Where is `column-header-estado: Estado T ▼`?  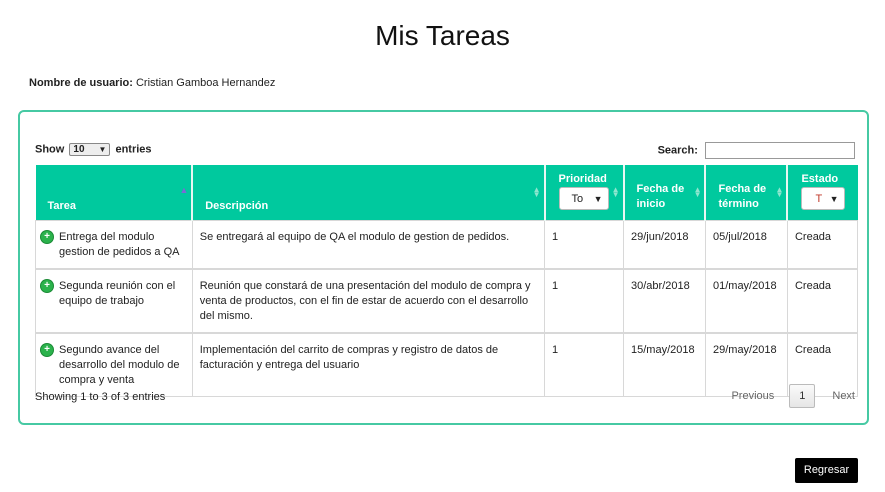 column-header-estado: Estado T ▼ is located at coordinates (822, 192).